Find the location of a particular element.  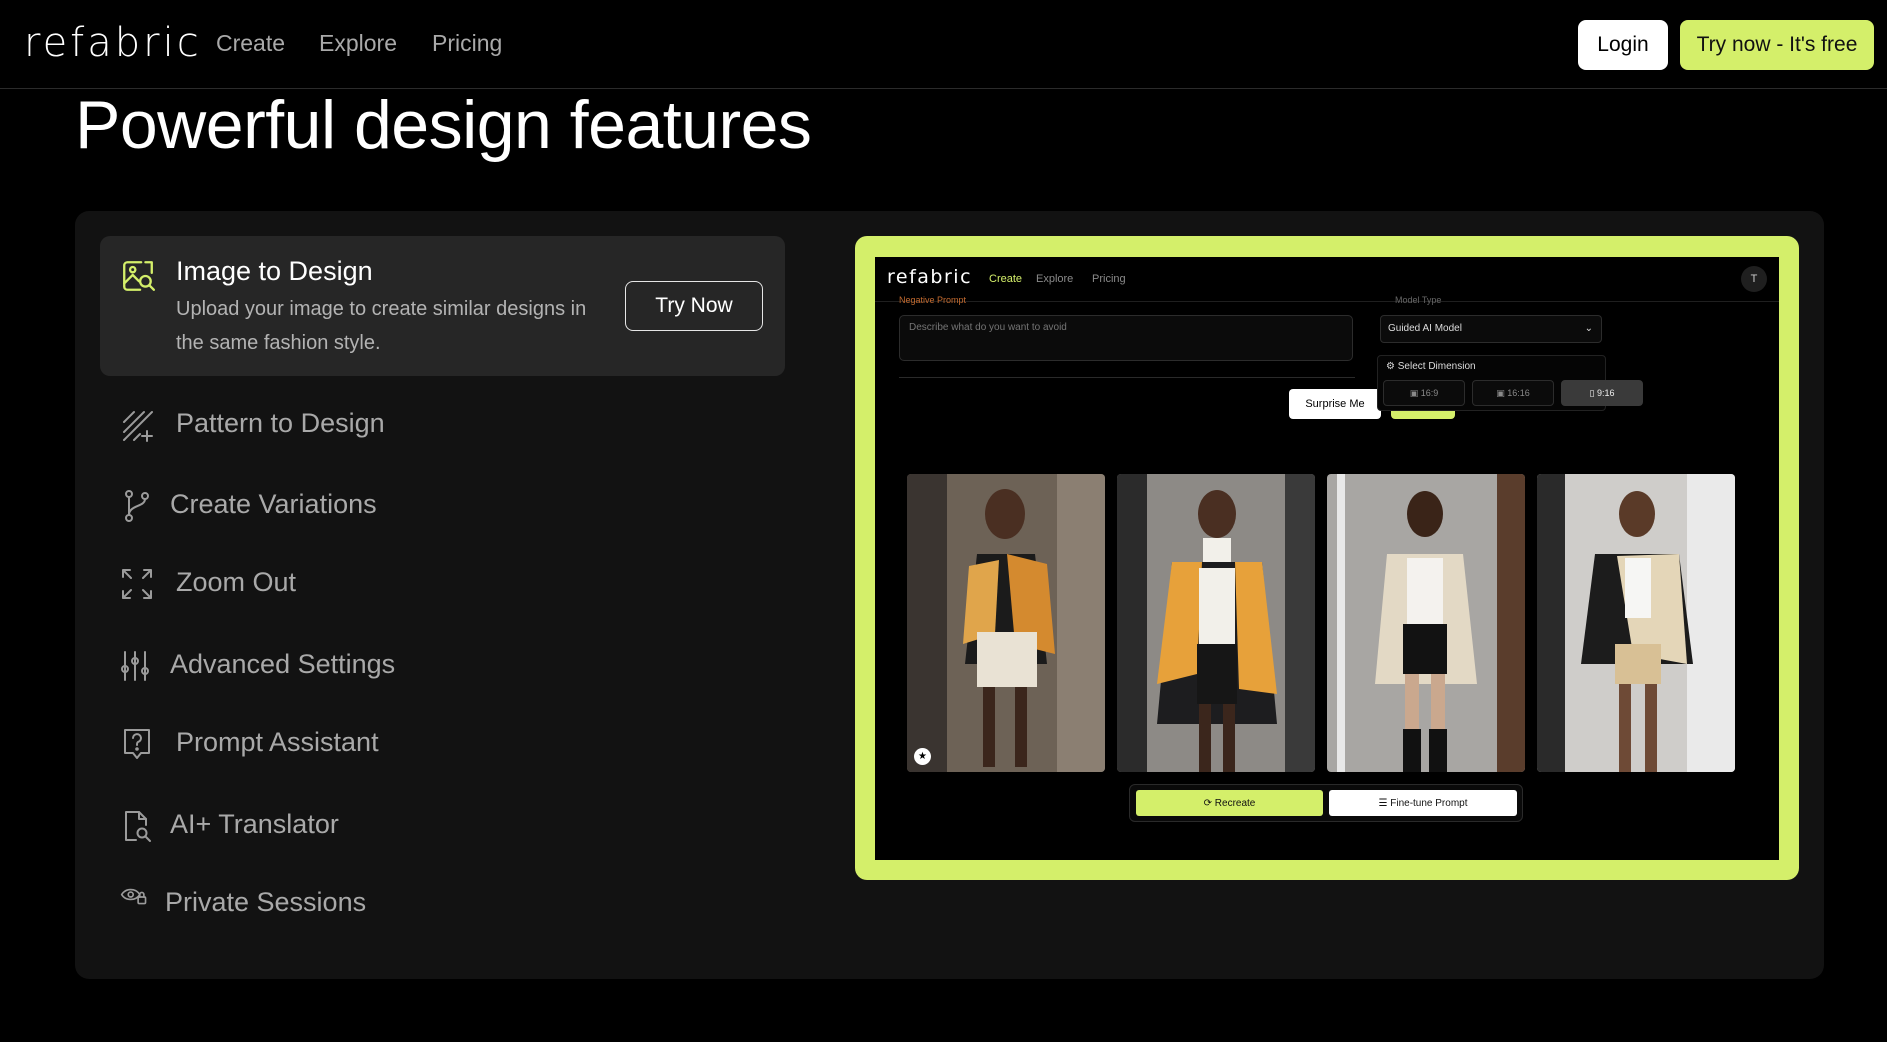

ratio-icon: ▯ is located at coordinates (1592, 393).